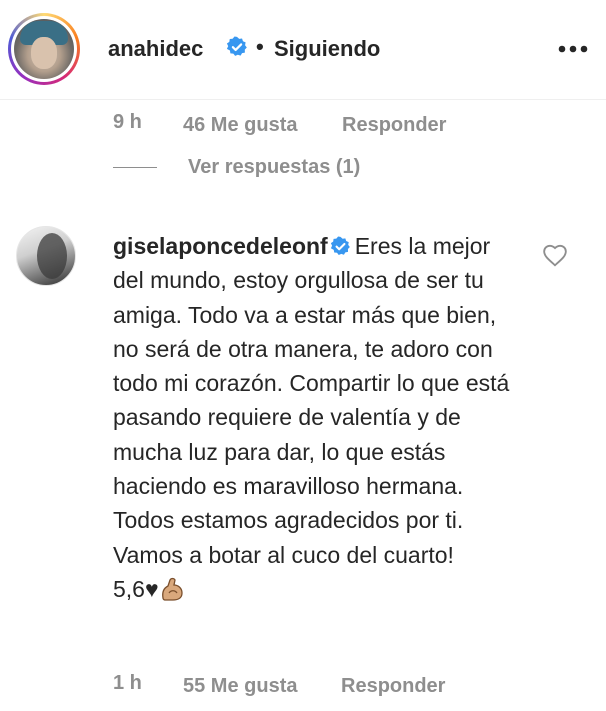 The height and width of the screenshot is (711, 606). I want to click on post-header: anahidec • Siguiendo, so click(303, 50).